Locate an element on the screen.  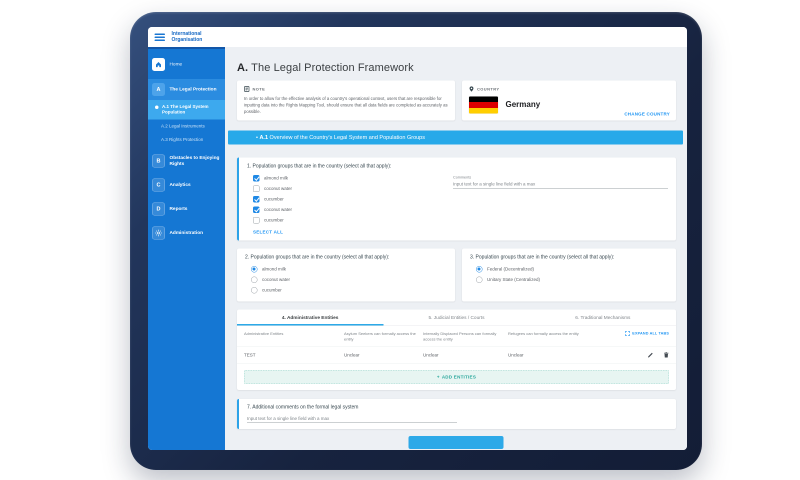
sidebar-section-administration: Administration is located at coordinates (186, 233).